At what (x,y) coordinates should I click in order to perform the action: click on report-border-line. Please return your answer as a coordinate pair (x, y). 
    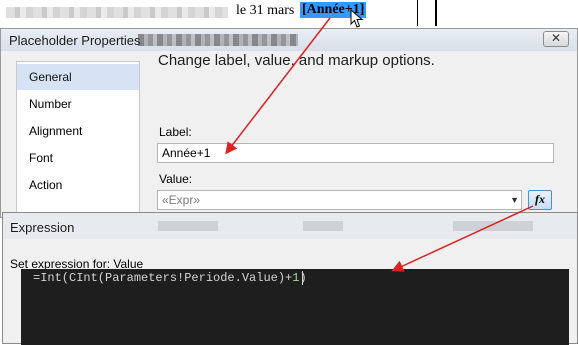
    Looking at the image, I should click on (436, 13).